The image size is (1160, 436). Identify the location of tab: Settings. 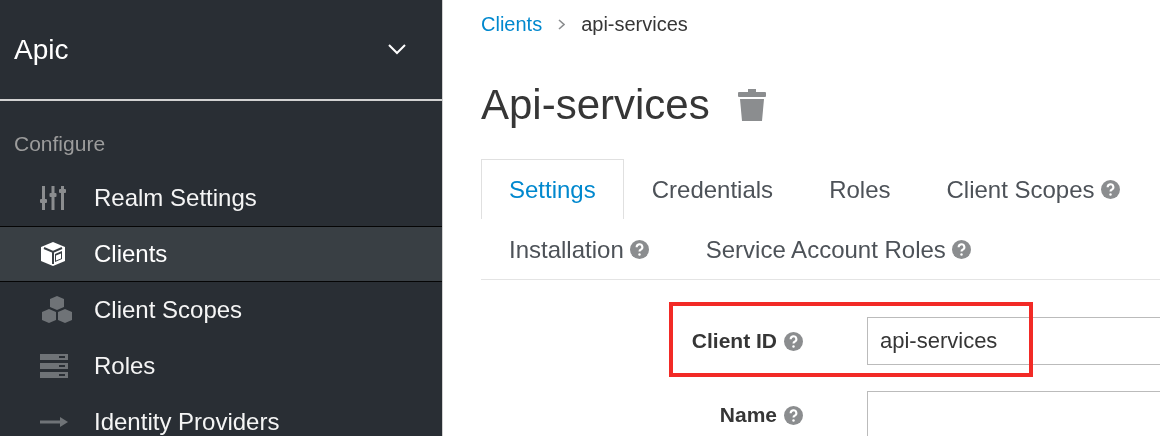
(552, 189).